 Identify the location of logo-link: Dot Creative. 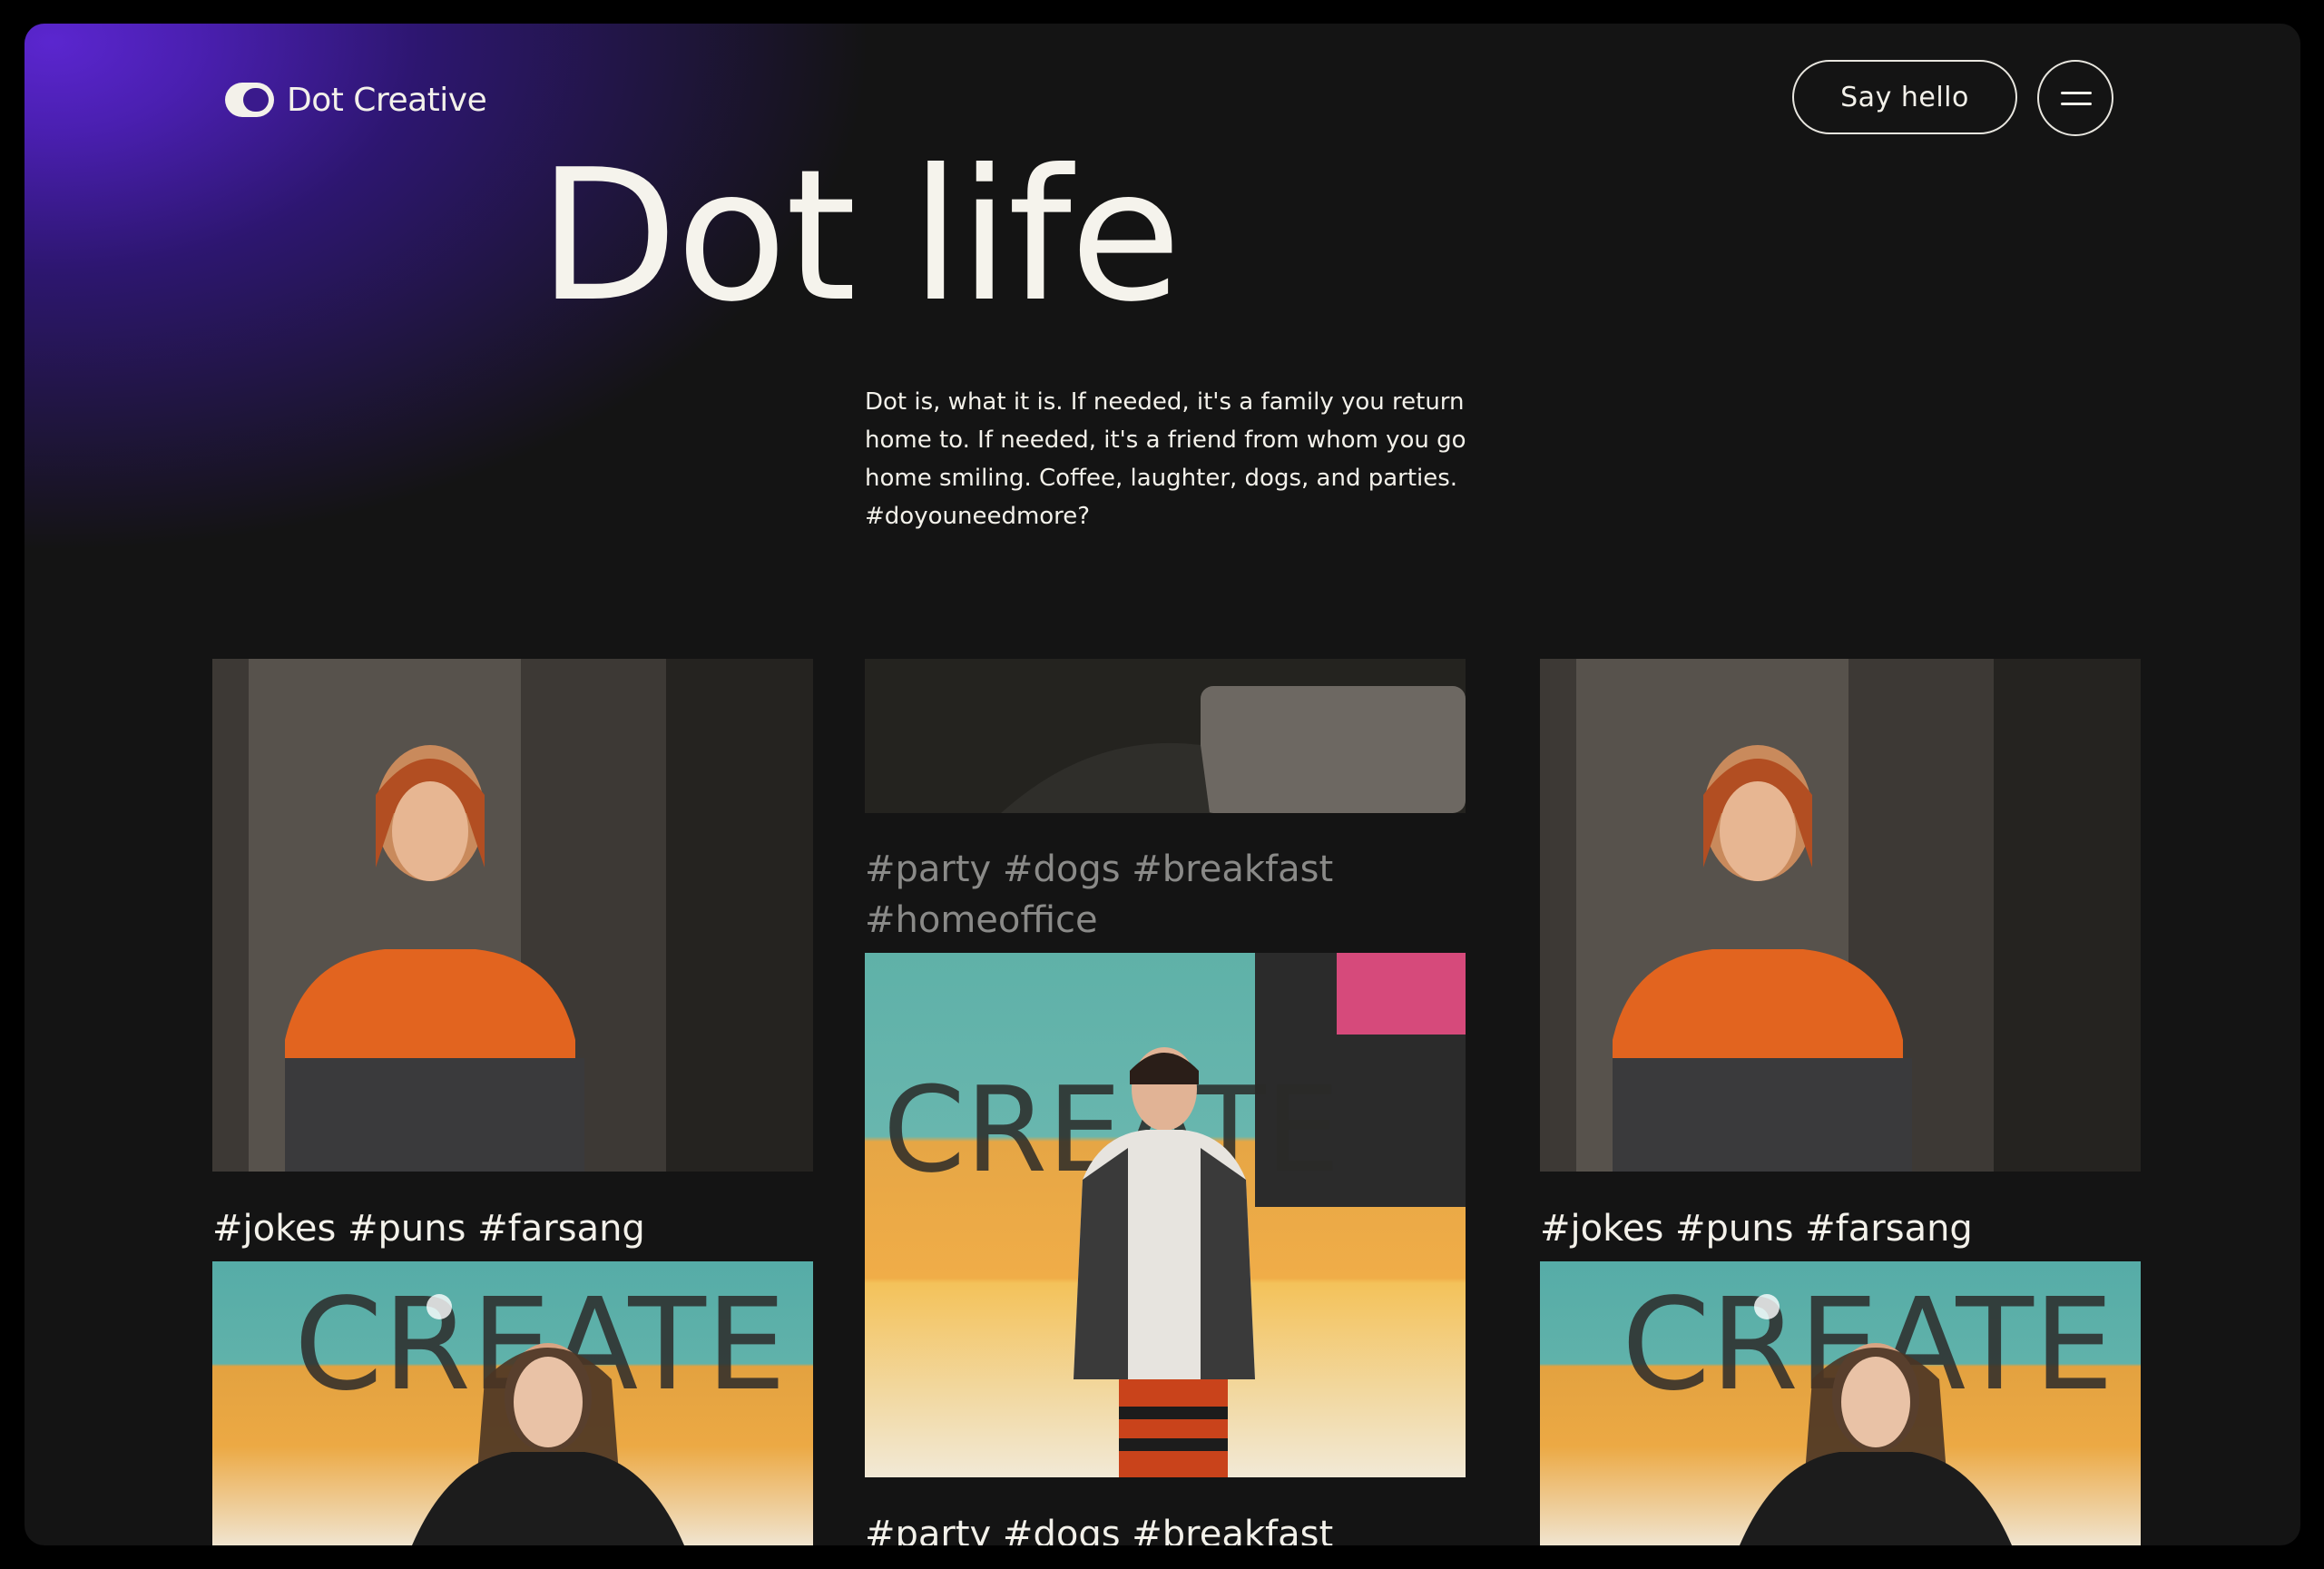
(356, 100).